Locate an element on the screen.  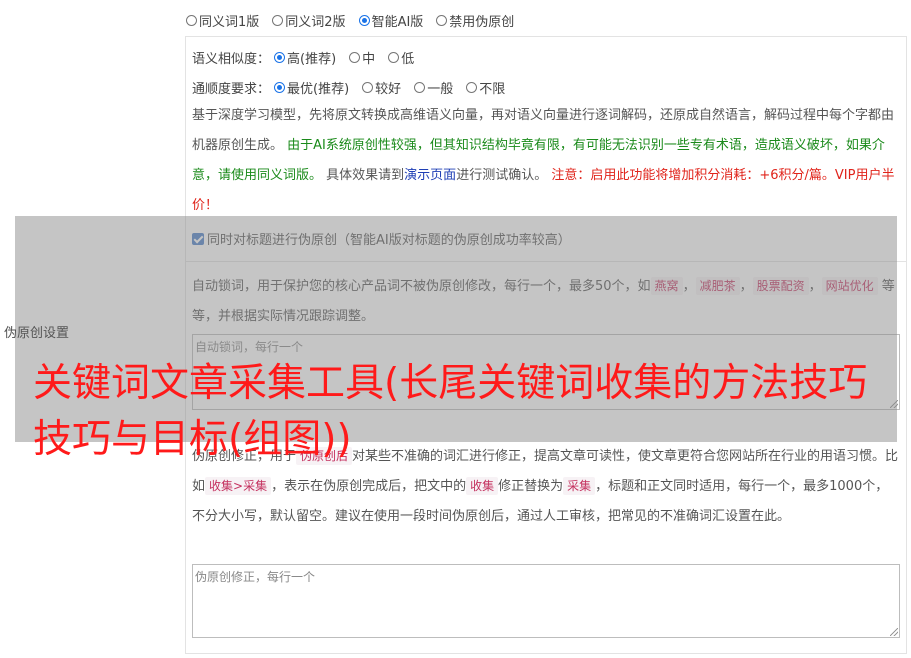
example-tag: 收集 is located at coordinates (482, 486).